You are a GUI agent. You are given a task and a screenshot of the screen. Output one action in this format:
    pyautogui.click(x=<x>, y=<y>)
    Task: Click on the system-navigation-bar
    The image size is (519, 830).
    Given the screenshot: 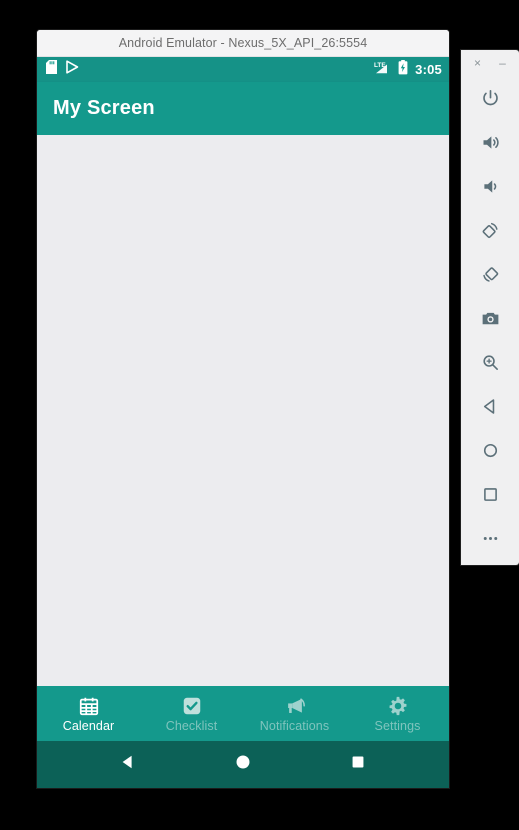 What is the action you would take?
    pyautogui.click(x=243, y=764)
    